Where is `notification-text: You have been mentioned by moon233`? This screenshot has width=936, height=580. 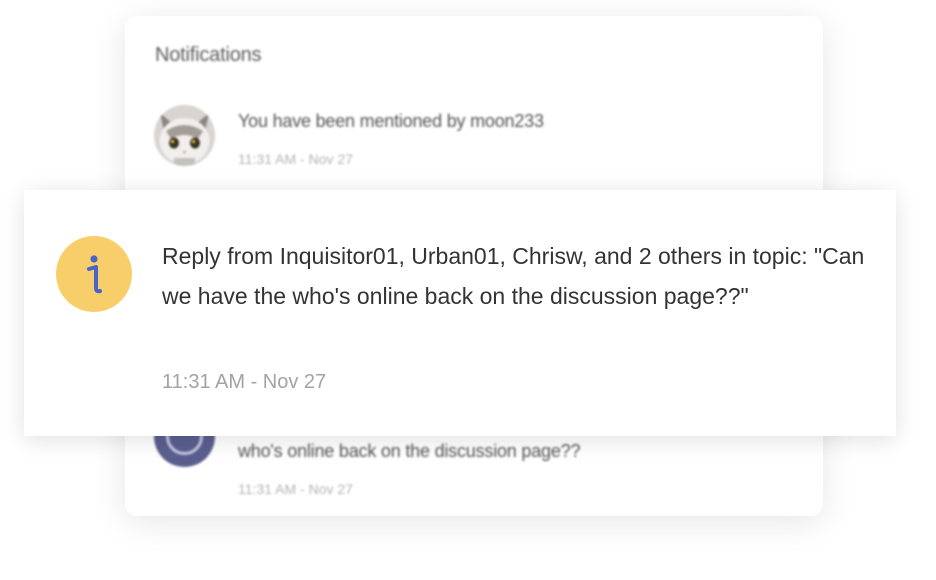 notification-text: You have been mentioned by moon233 is located at coordinates (391, 121).